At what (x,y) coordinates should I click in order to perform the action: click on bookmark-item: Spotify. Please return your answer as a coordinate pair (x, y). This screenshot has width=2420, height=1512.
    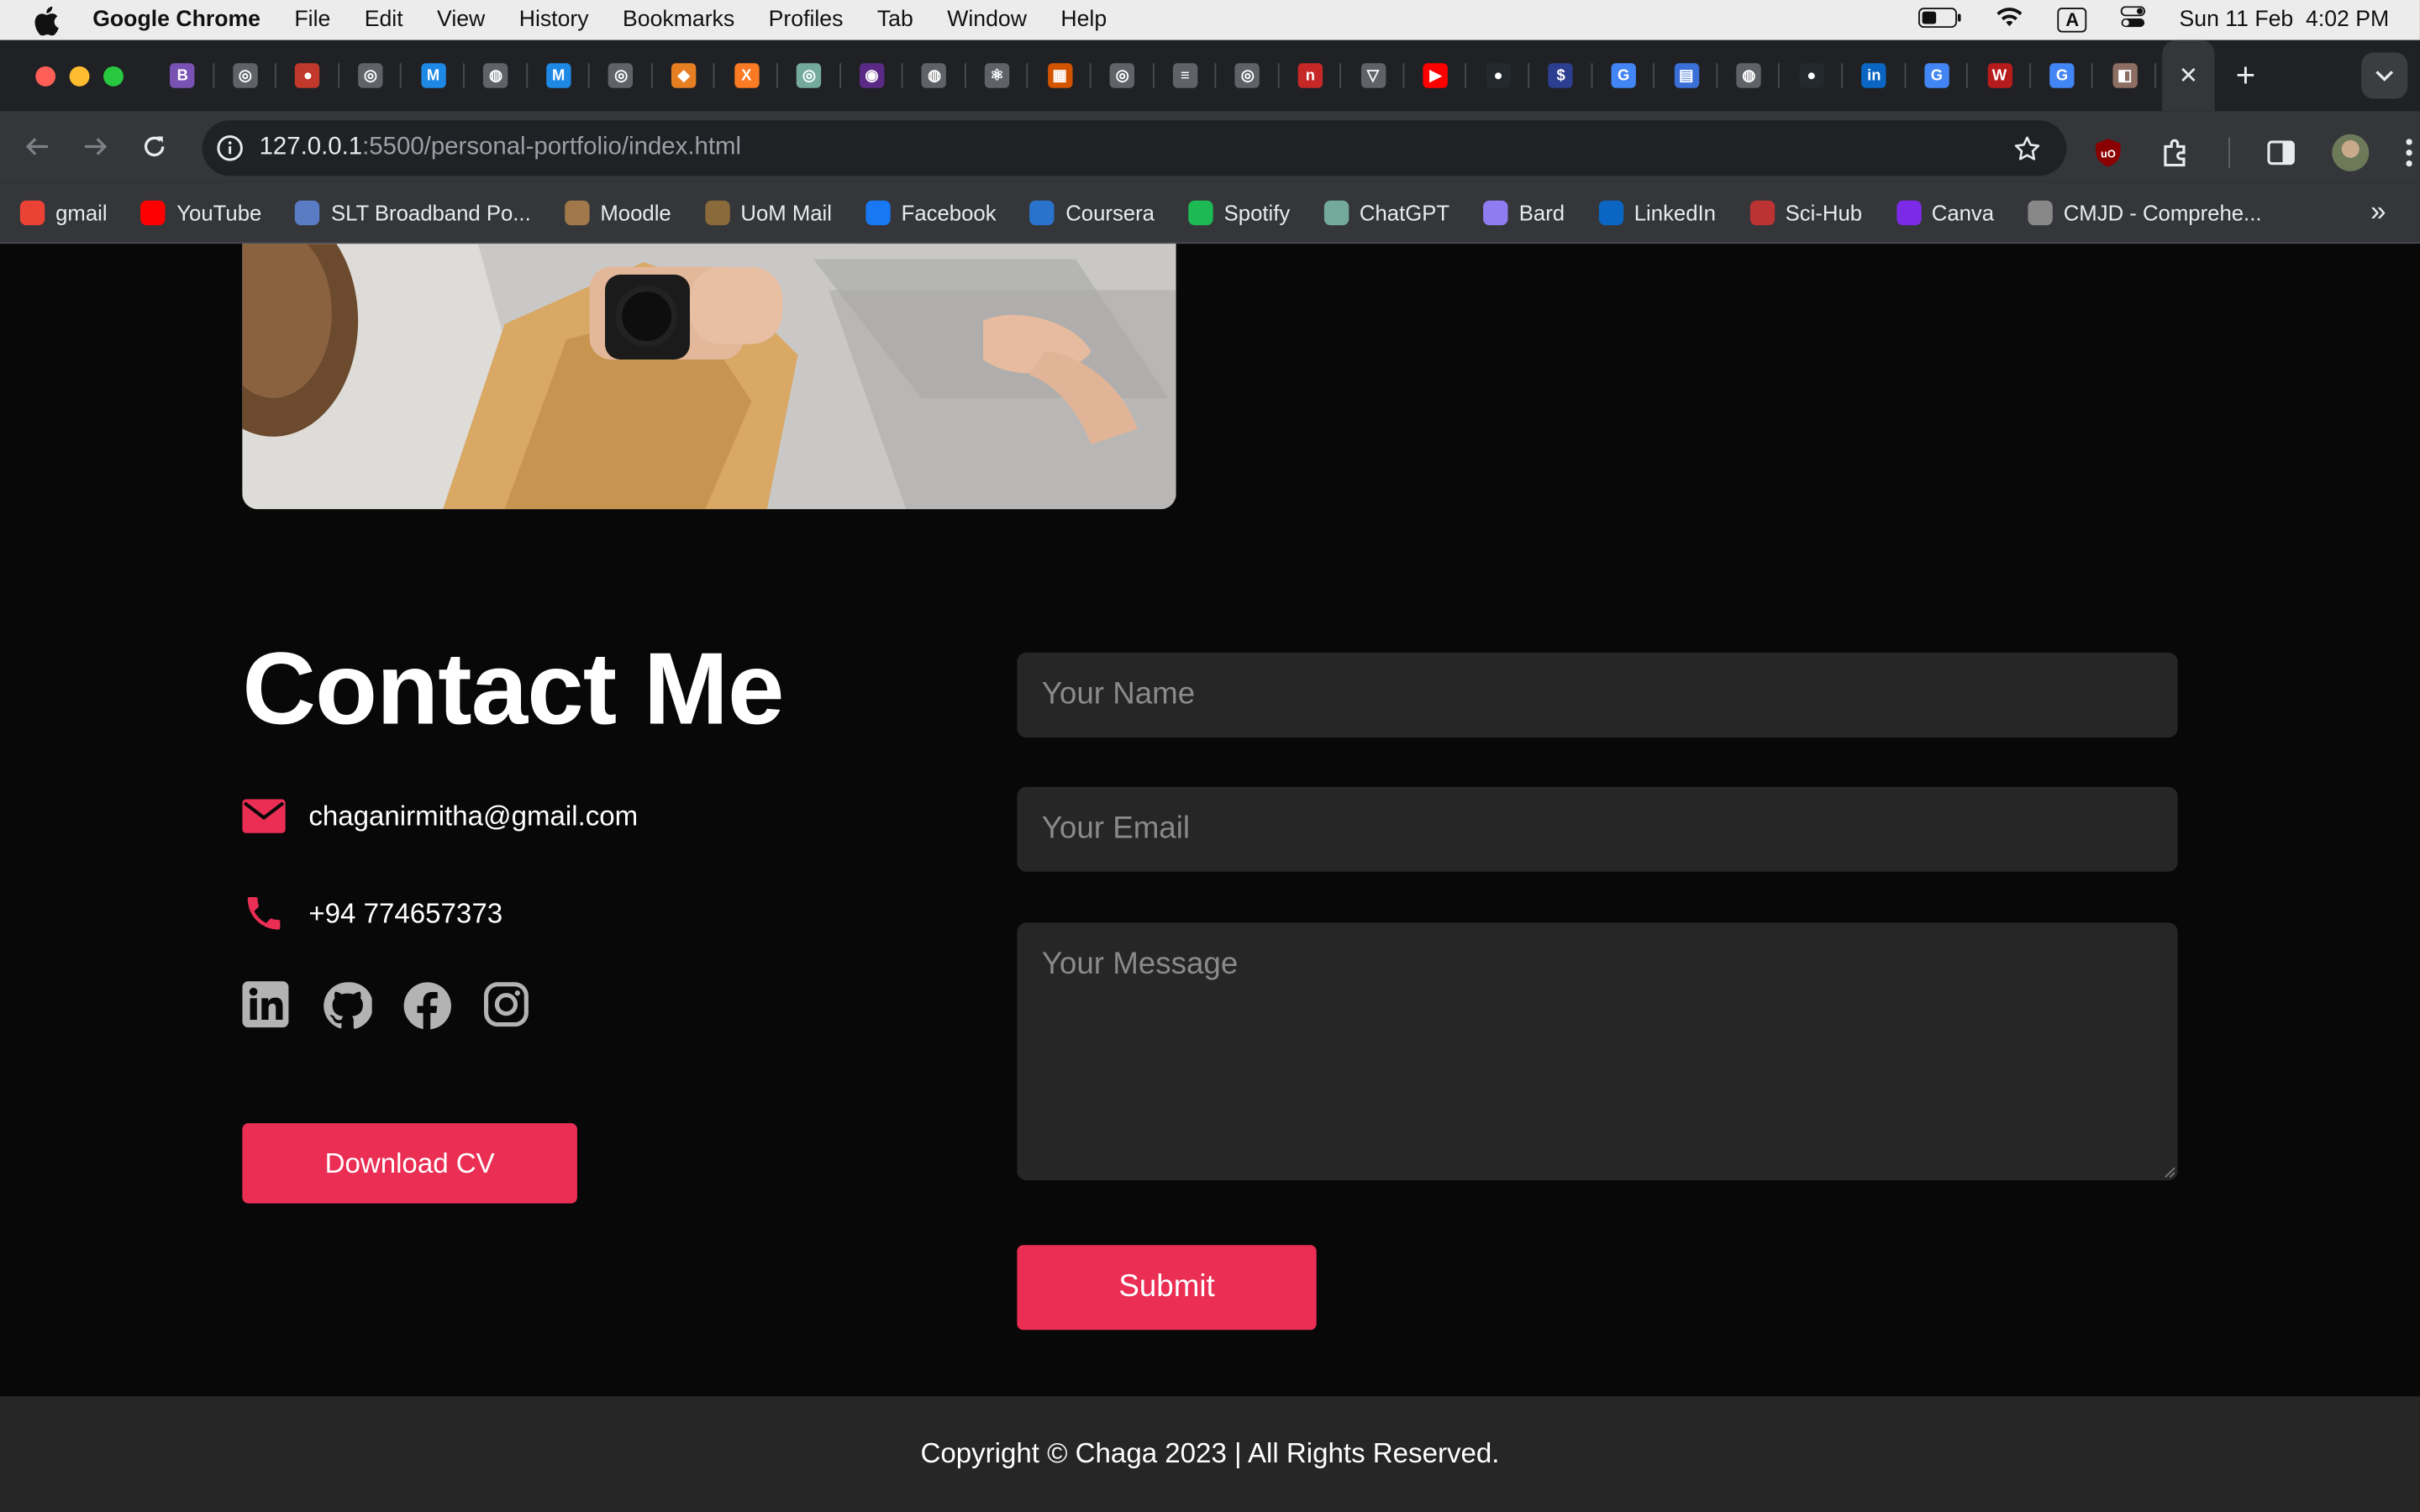
    Looking at the image, I should click on (1239, 212).